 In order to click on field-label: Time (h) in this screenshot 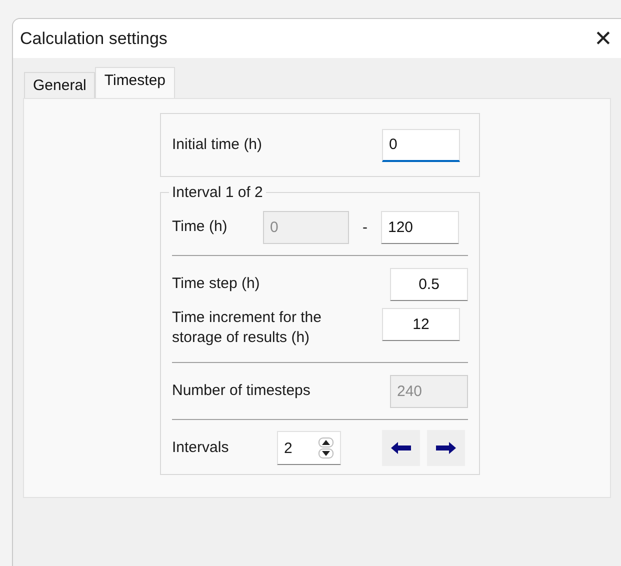, I will do `click(200, 227)`.